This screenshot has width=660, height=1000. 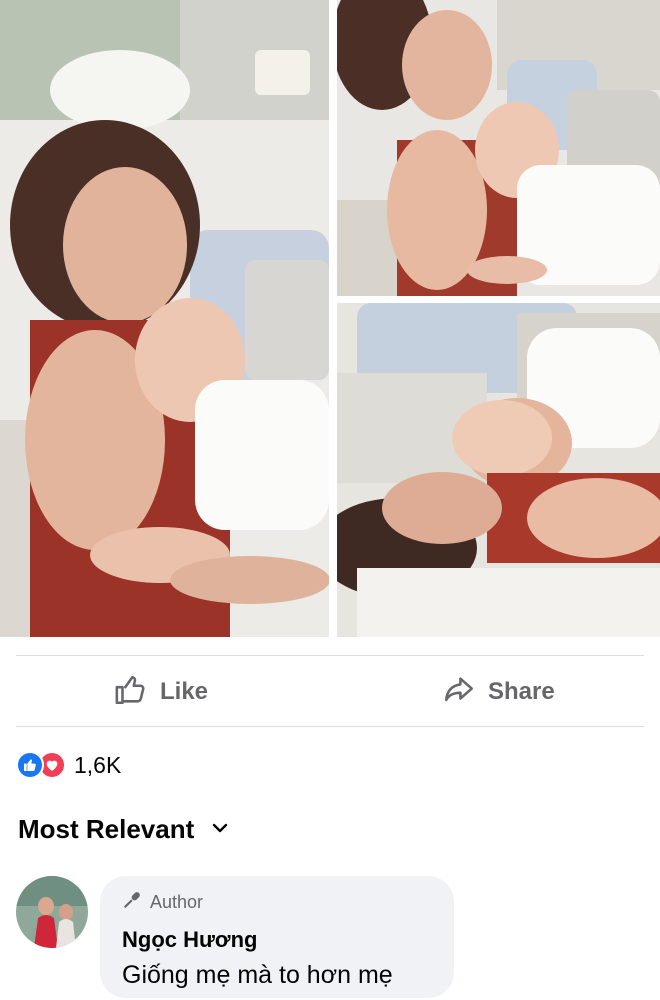 I want to click on comment-bubble: Author Ngọc Hương Giống mẹ mà to hơn mẹ, so click(x=277, y=937).